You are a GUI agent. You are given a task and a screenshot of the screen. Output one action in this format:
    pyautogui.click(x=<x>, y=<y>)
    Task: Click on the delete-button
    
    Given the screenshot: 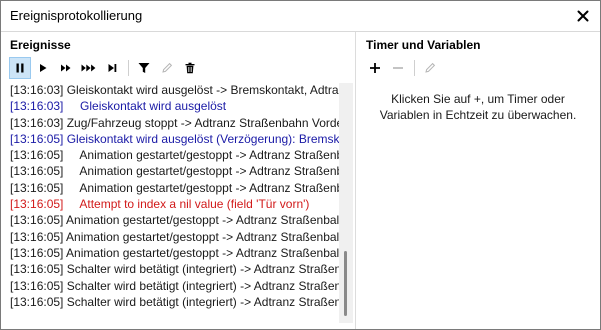 What is the action you would take?
    pyautogui.click(x=190, y=68)
    